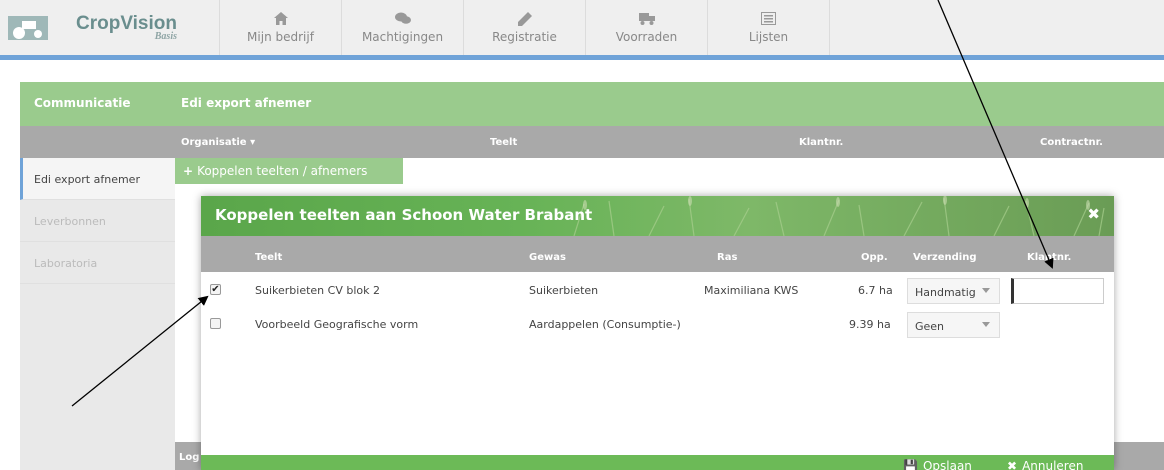 The width and height of the screenshot is (1164, 470). Describe the element at coordinates (215, 323) in the screenshot. I see `row-checkbox` at that location.